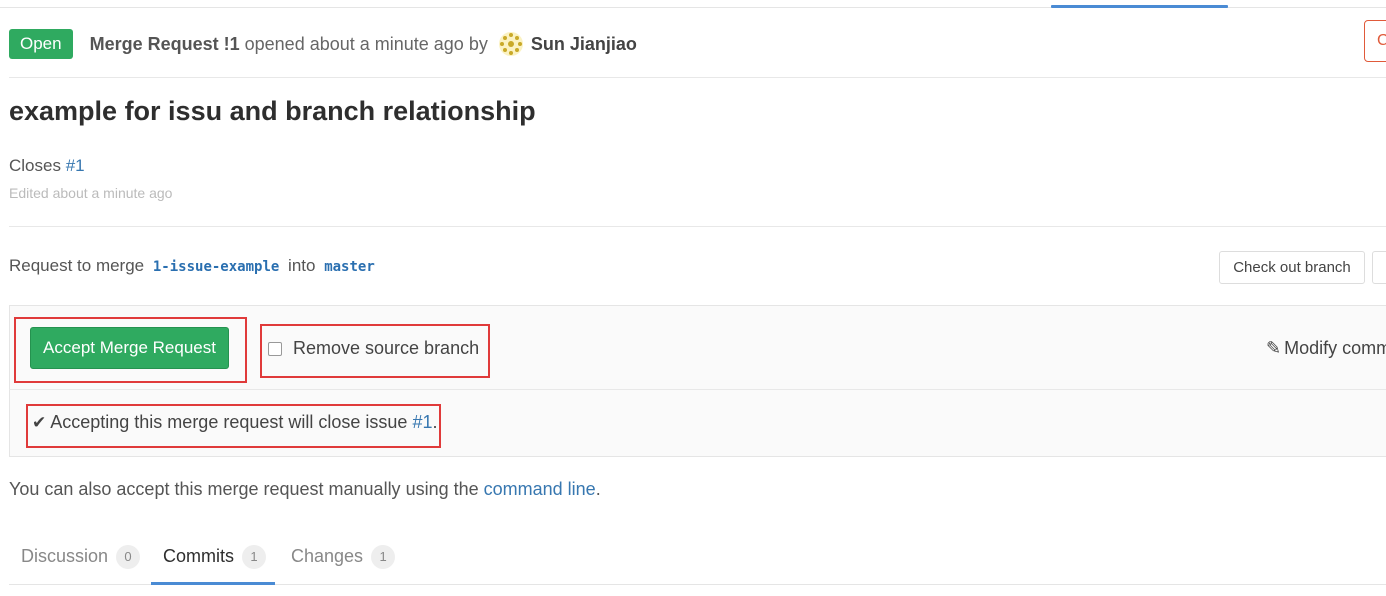 The image size is (1386, 596). Describe the element at coordinates (41, 44) in the screenshot. I see `status-badge: Open` at that location.